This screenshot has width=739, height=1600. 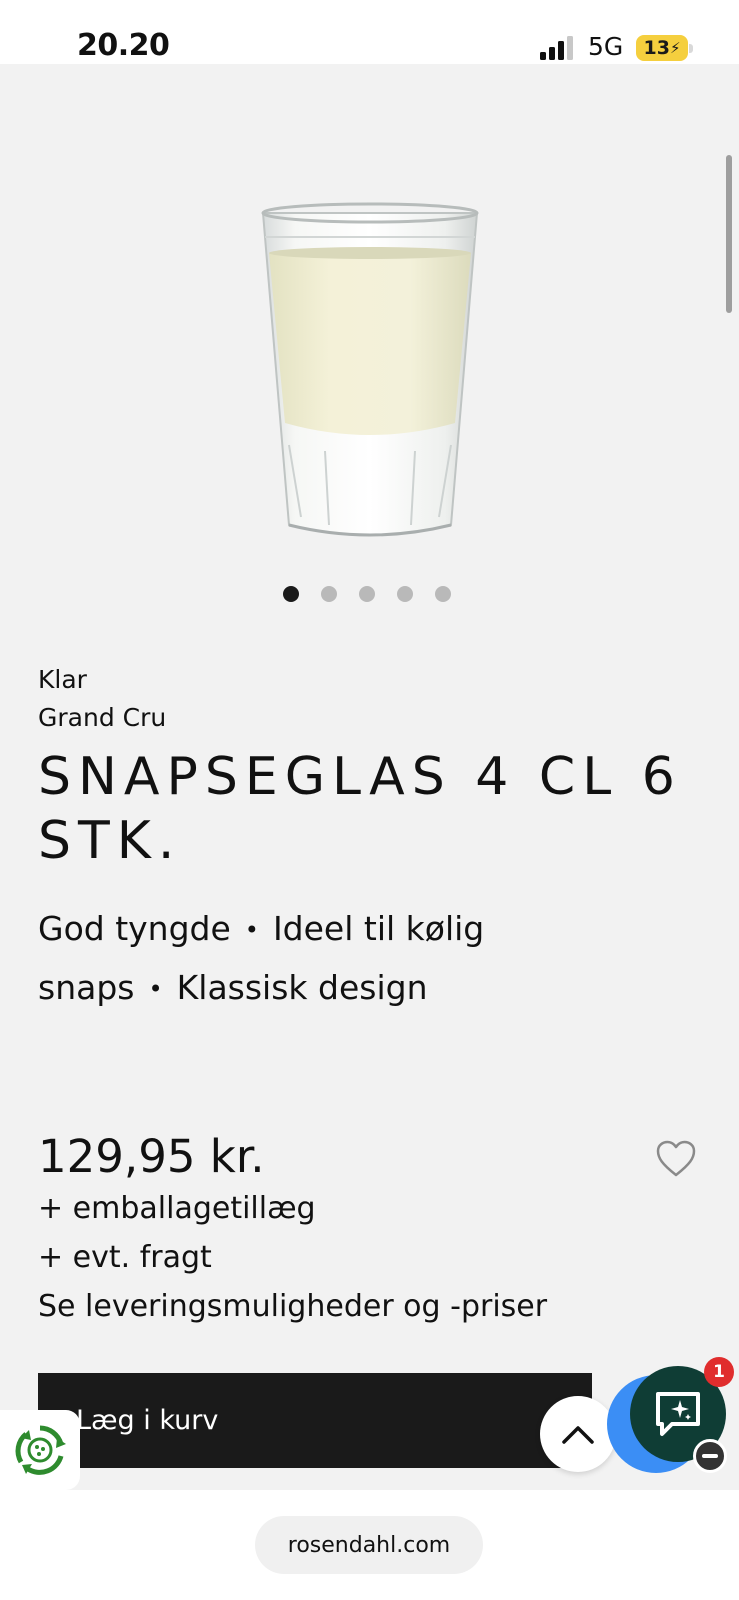 I want to click on chat-icon, so click(x=678, y=1414).